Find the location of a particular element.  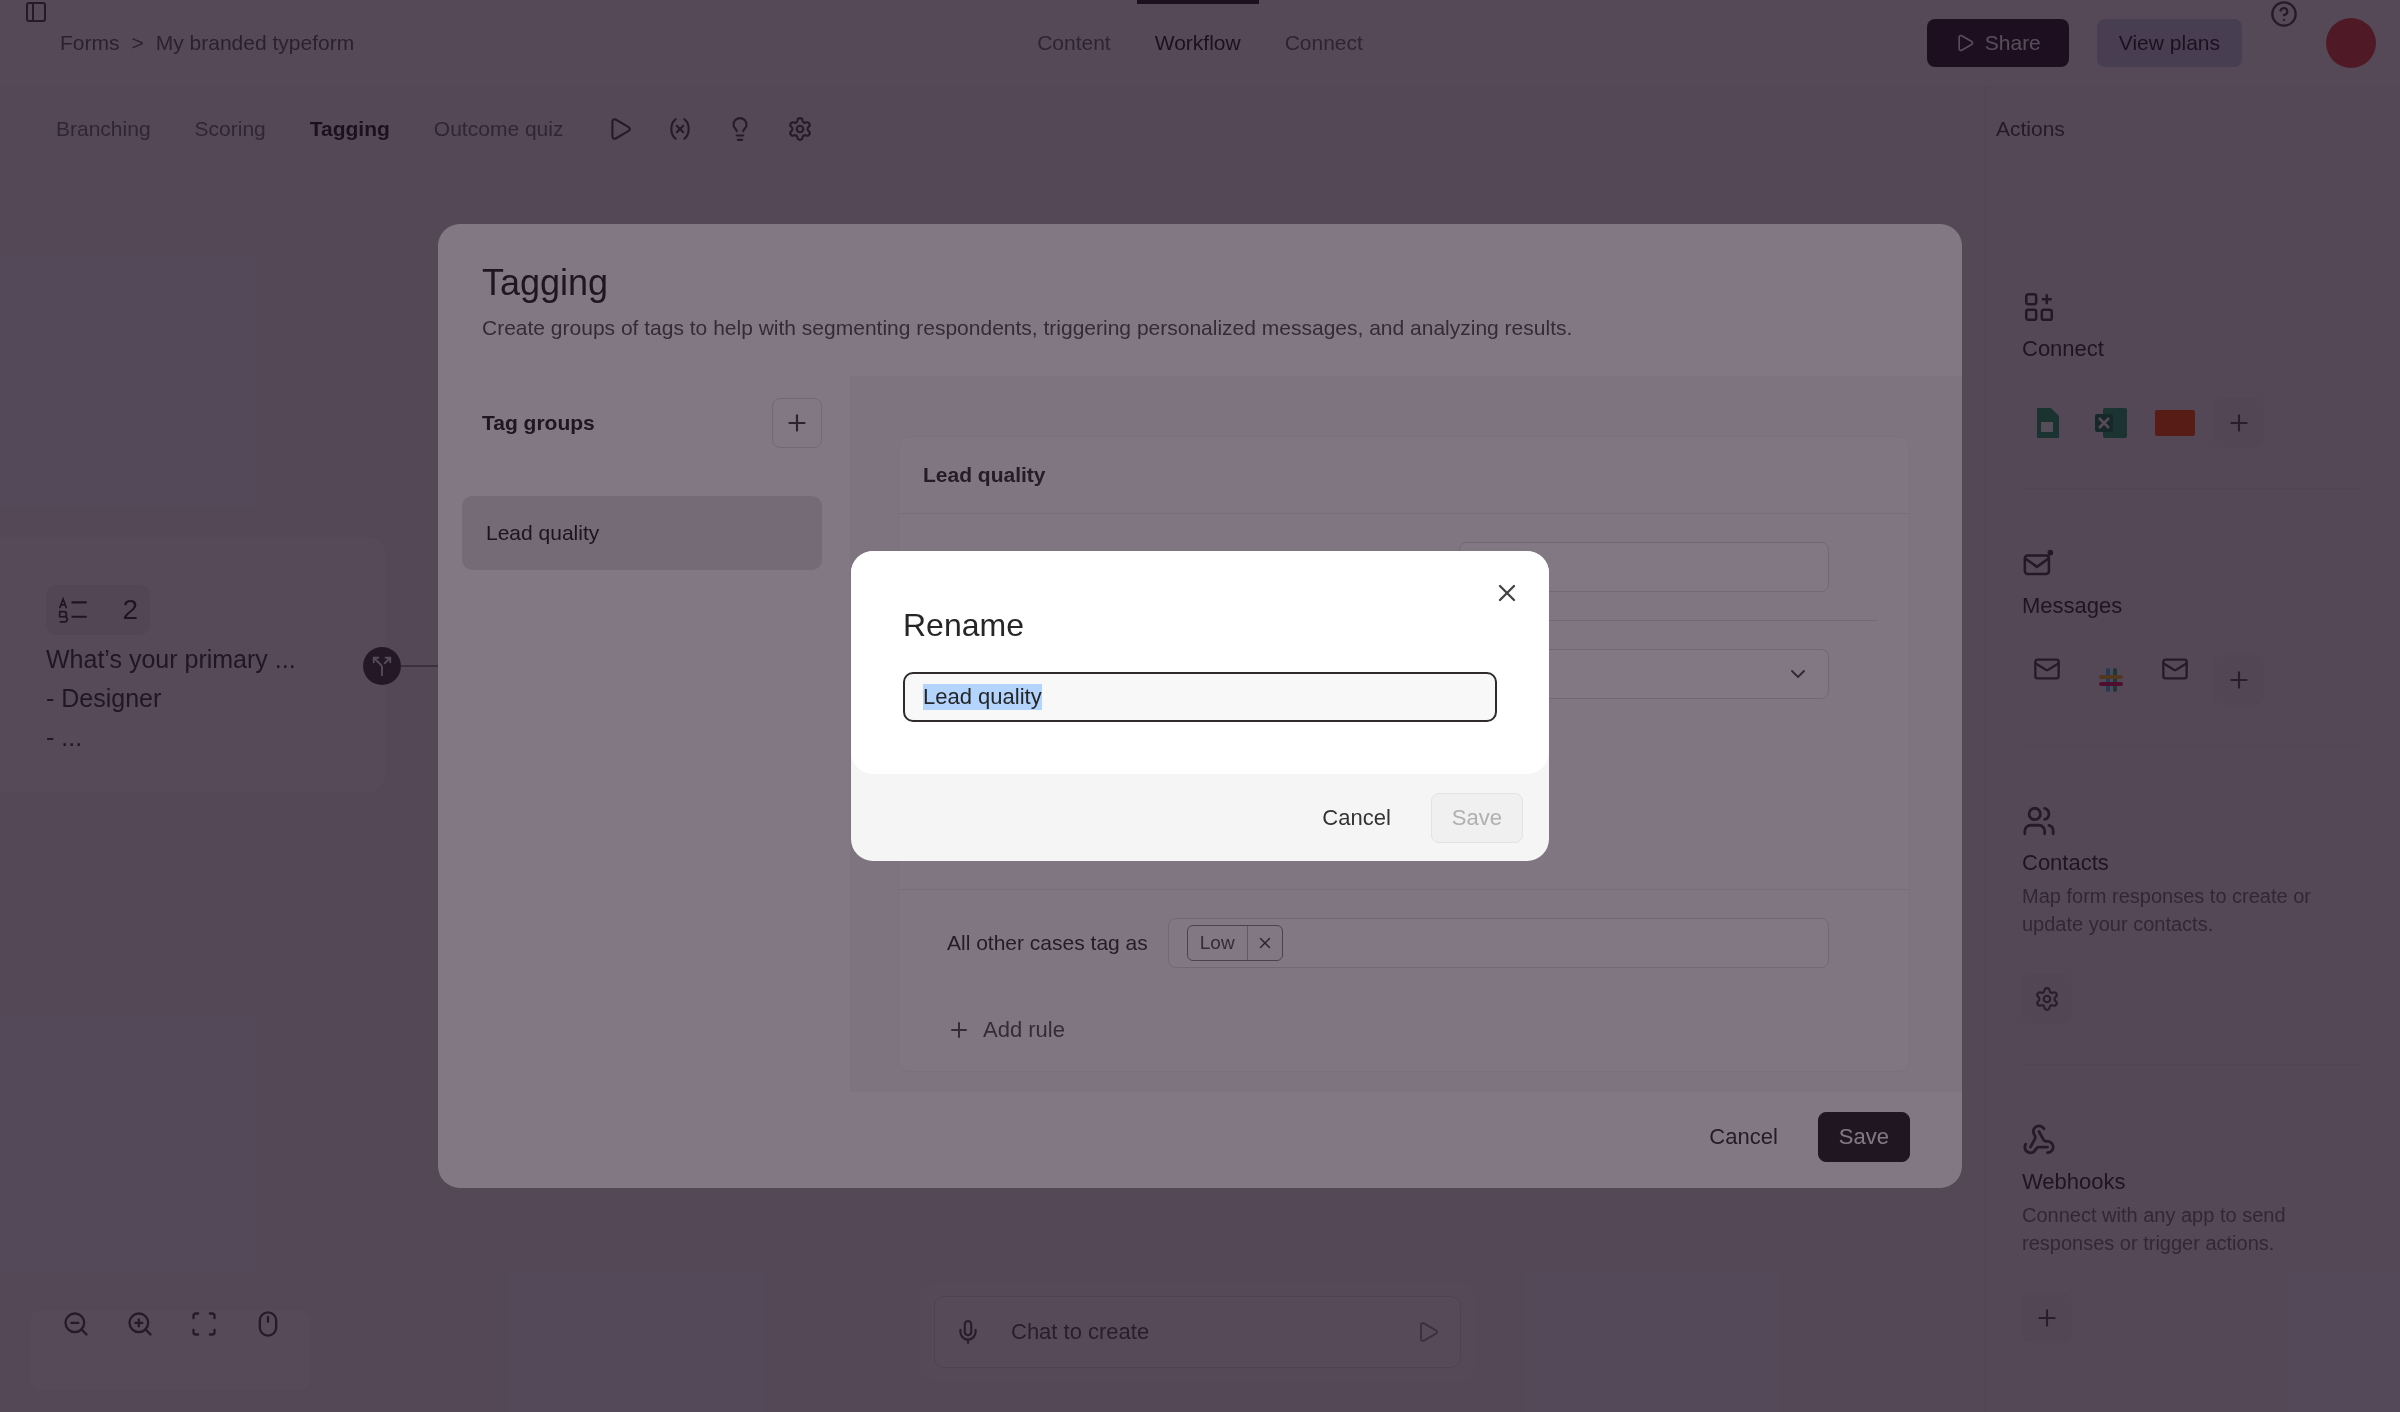

modal-description: Create groups of tags to help with segmenting respondents, triggering personalized messages, and analyzing results. is located at coordinates (1028, 328).